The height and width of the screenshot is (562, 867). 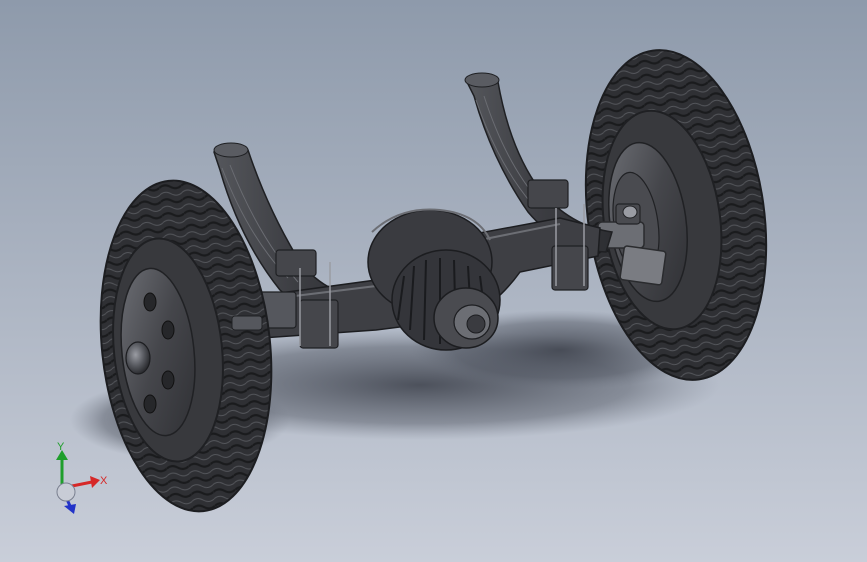 What do you see at coordinates (247, 323) in the screenshot?
I see `left-axle-stub` at bounding box center [247, 323].